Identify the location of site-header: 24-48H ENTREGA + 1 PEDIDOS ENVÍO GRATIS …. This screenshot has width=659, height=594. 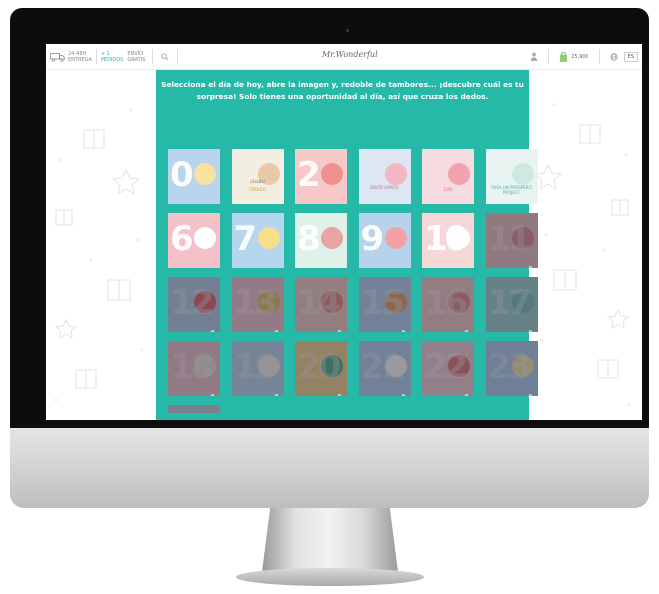
(344, 57).